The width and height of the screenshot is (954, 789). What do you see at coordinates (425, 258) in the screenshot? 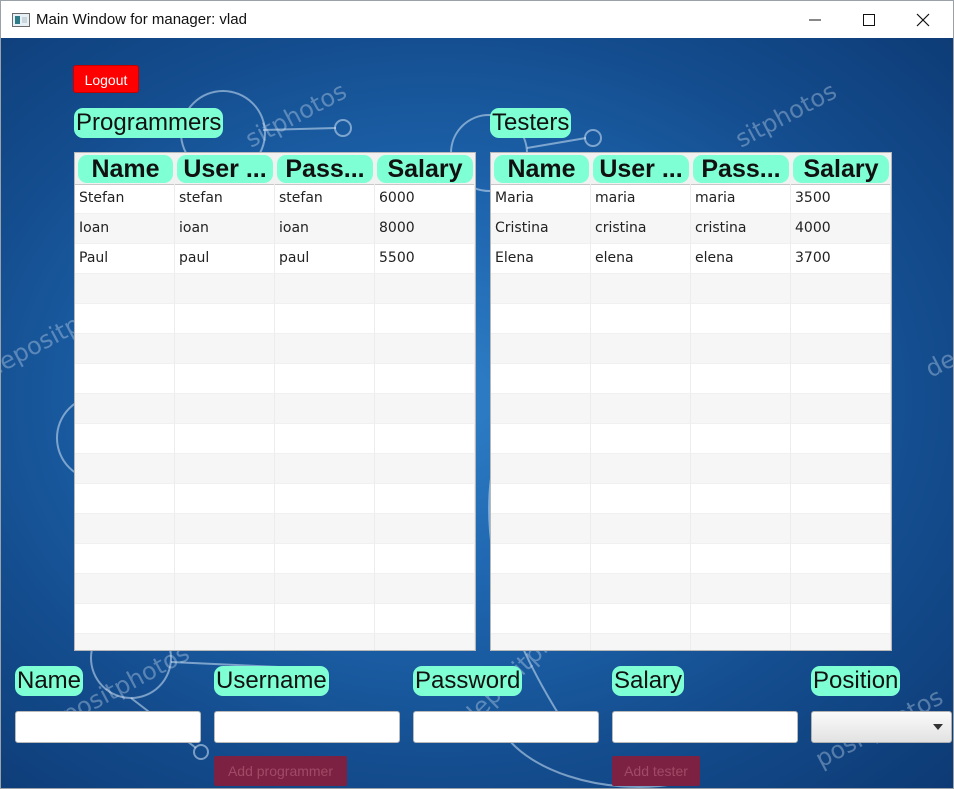
I see `cell-salary: 5500` at bounding box center [425, 258].